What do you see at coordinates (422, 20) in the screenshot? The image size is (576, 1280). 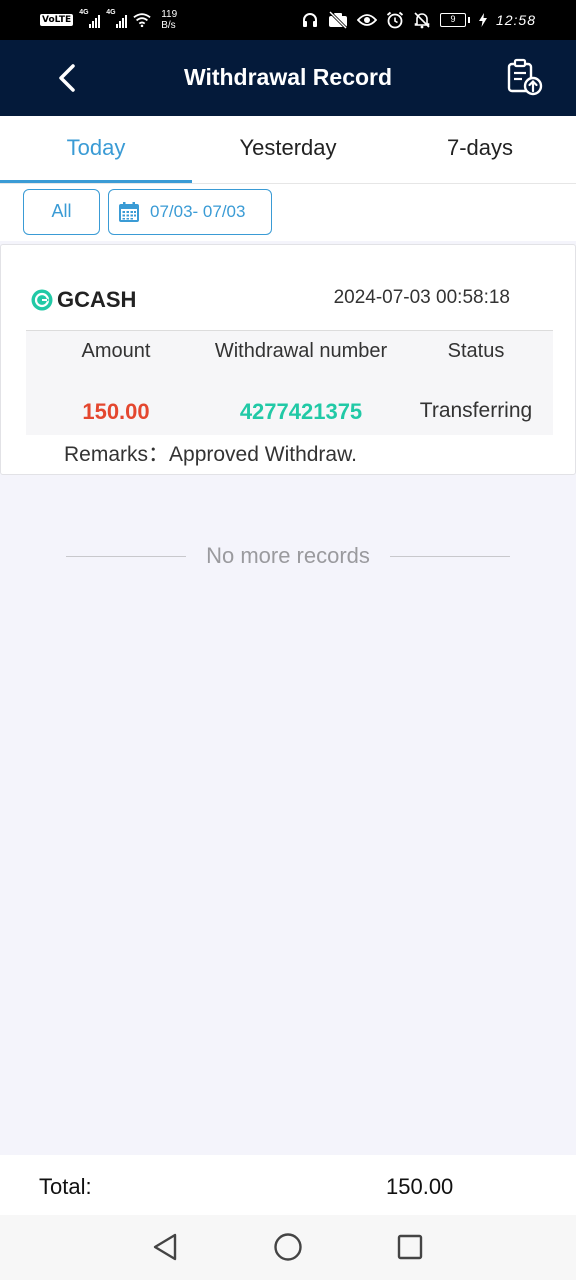 I see `bell-off-icon` at bounding box center [422, 20].